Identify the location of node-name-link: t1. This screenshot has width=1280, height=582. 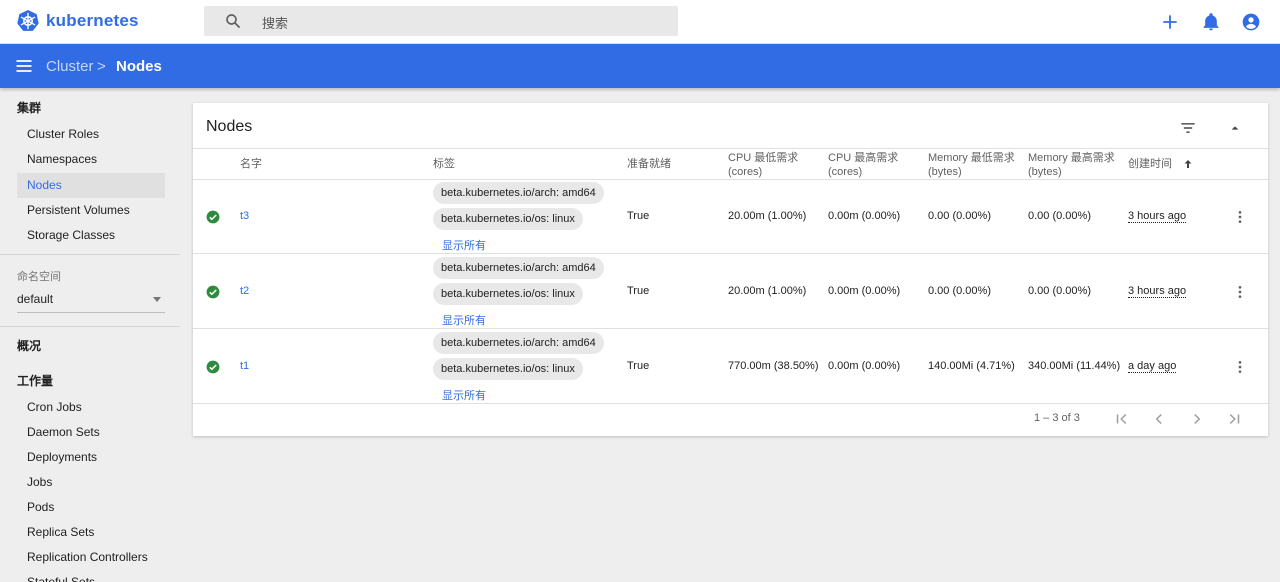
(244, 366).